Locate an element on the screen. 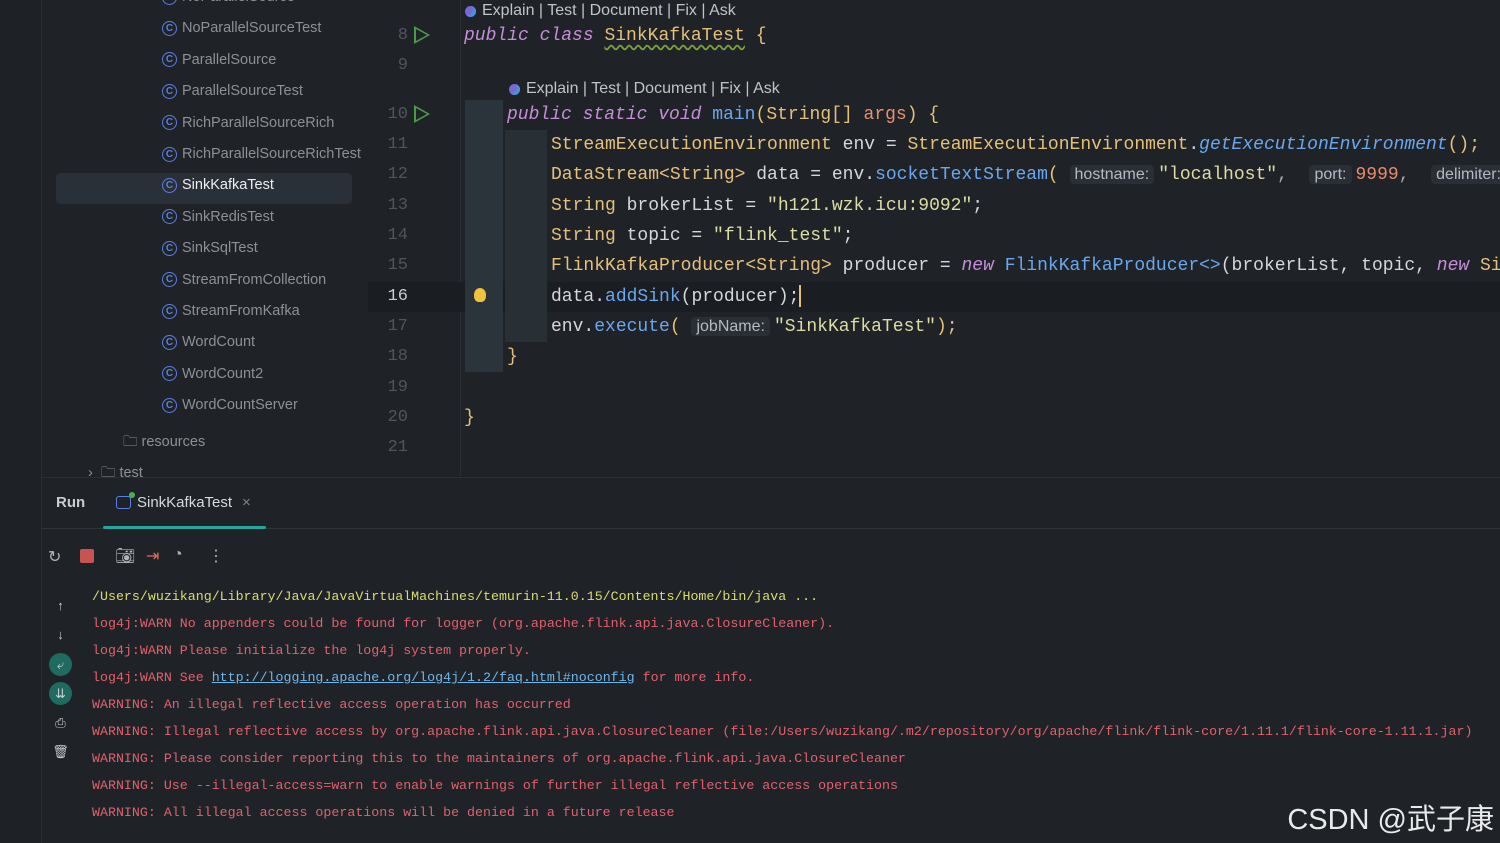  tree-item-label: ParallelSourceTest is located at coordinates (242, 91).